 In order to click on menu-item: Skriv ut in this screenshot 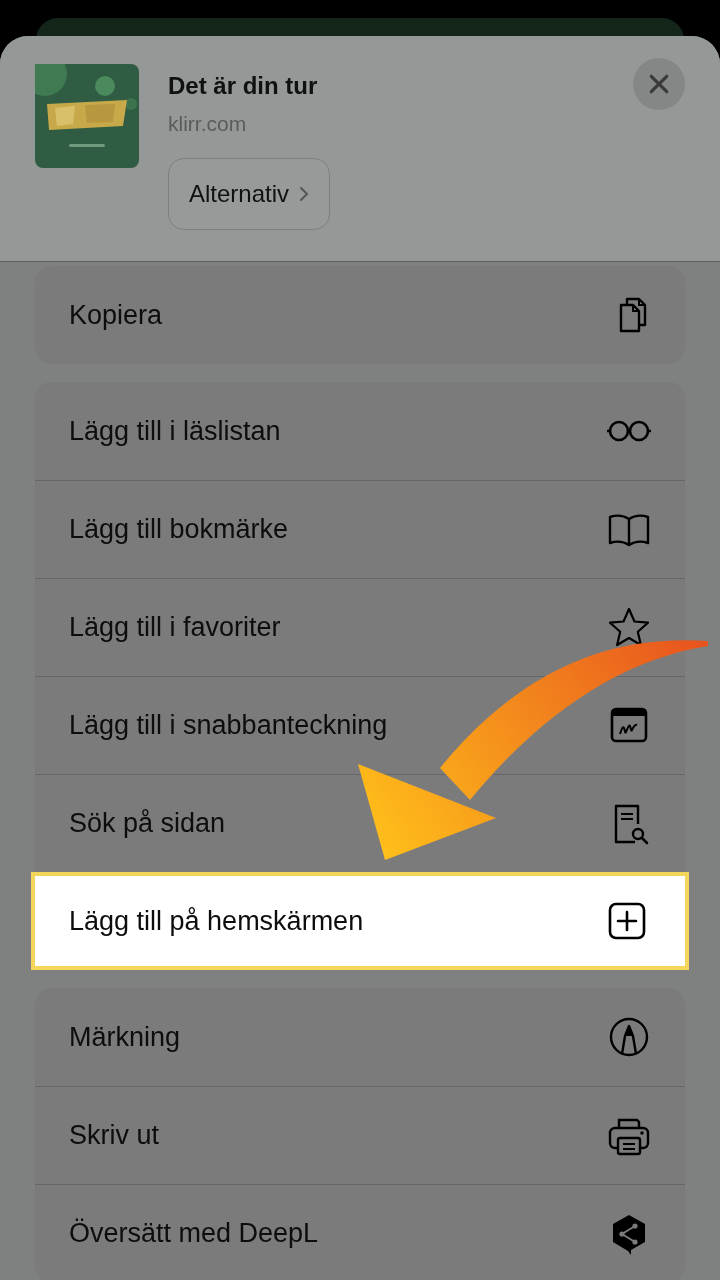, I will do `click(360, 1135)`.